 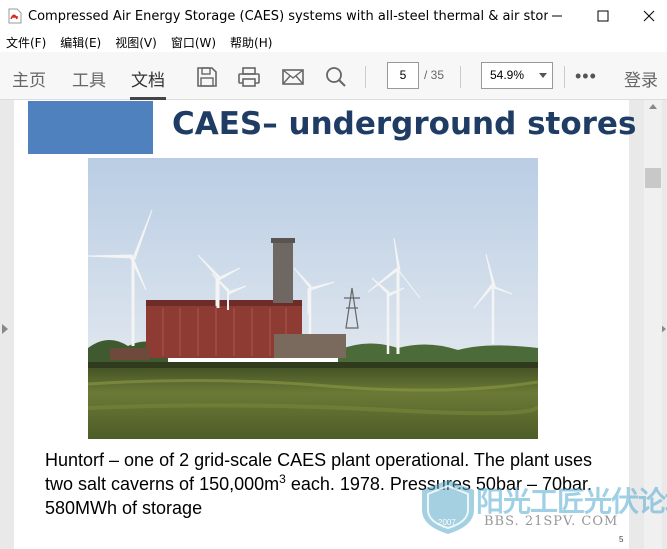 I want to click on print-icon, so click(x=249, y=77).